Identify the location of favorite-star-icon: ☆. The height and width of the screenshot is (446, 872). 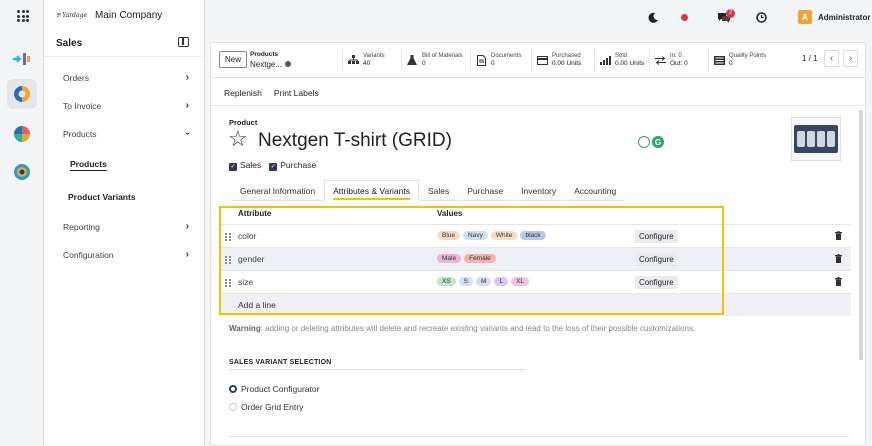
(238, 139).